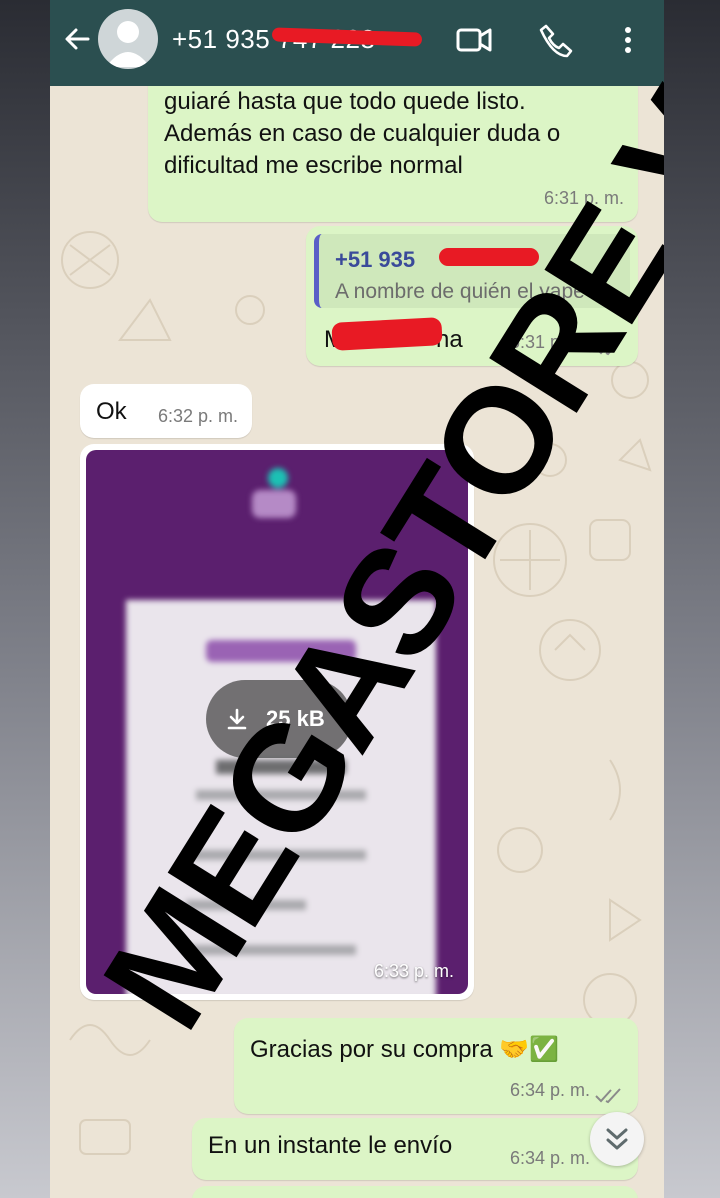 This screenshot has width=720, height=1198. I want to click on message-bubble-outgoing: En un instante le envío 6:34 p. m., so click(415, 1149).